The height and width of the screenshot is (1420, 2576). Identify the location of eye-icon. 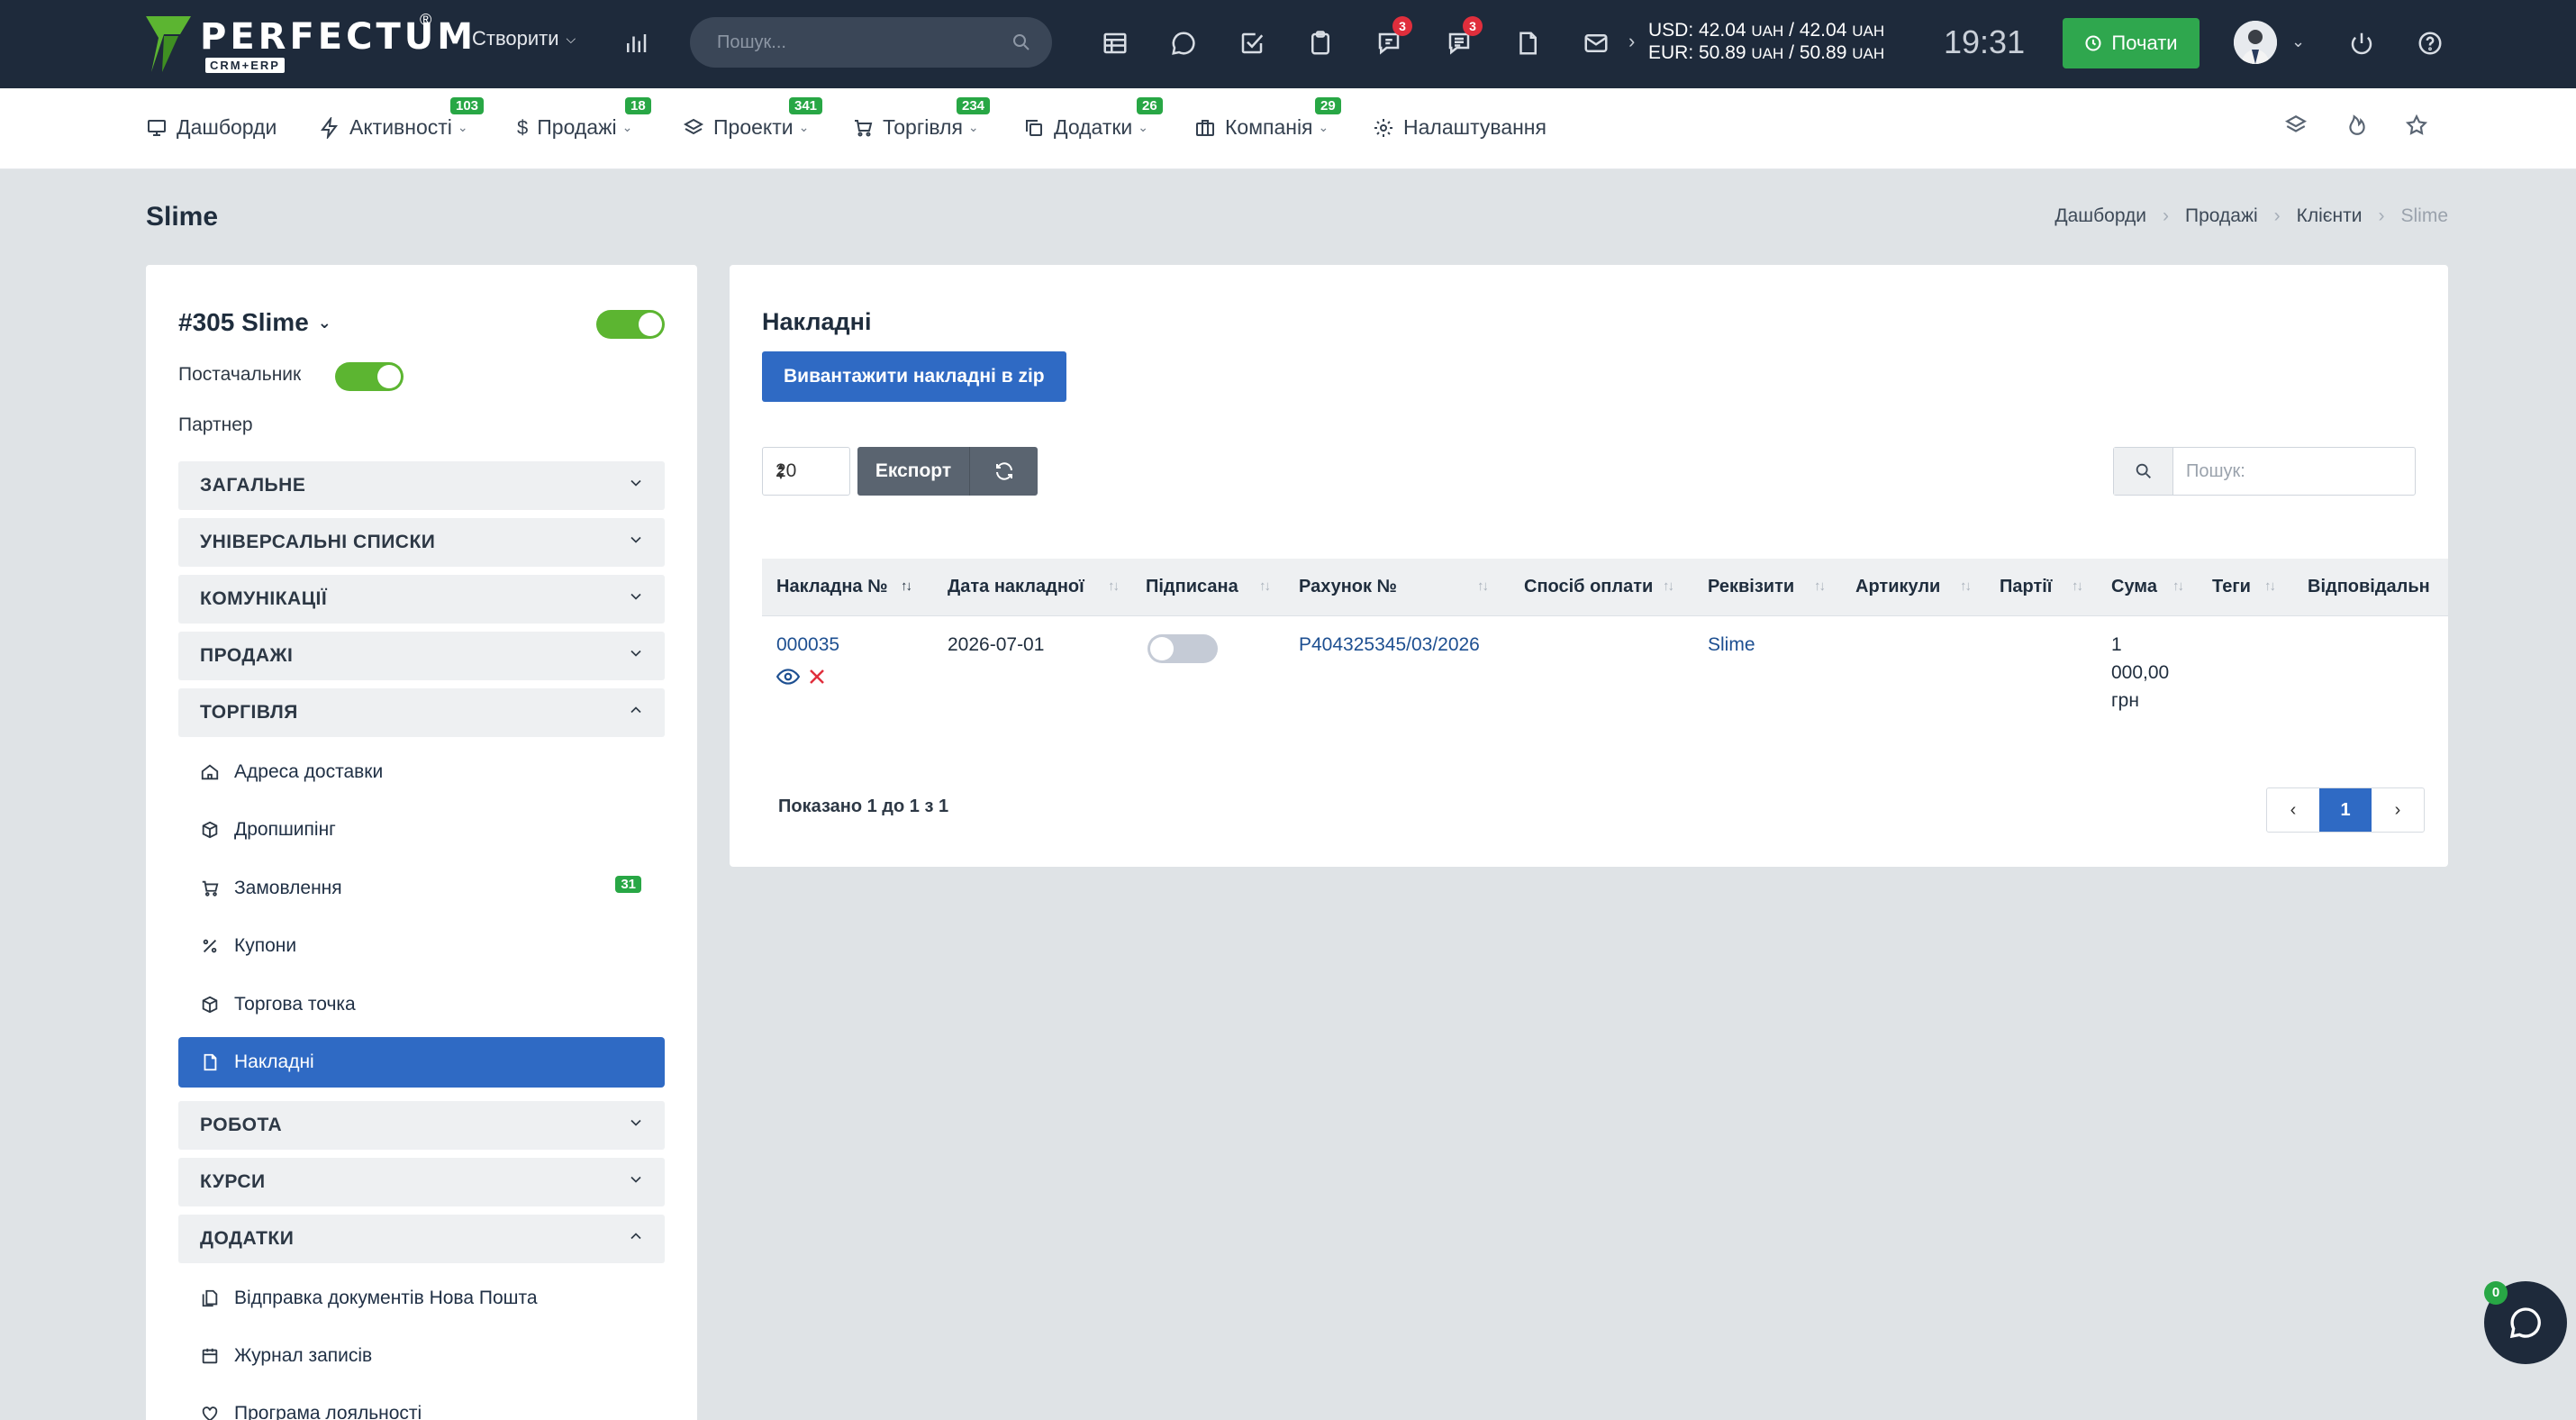
(788, 677).